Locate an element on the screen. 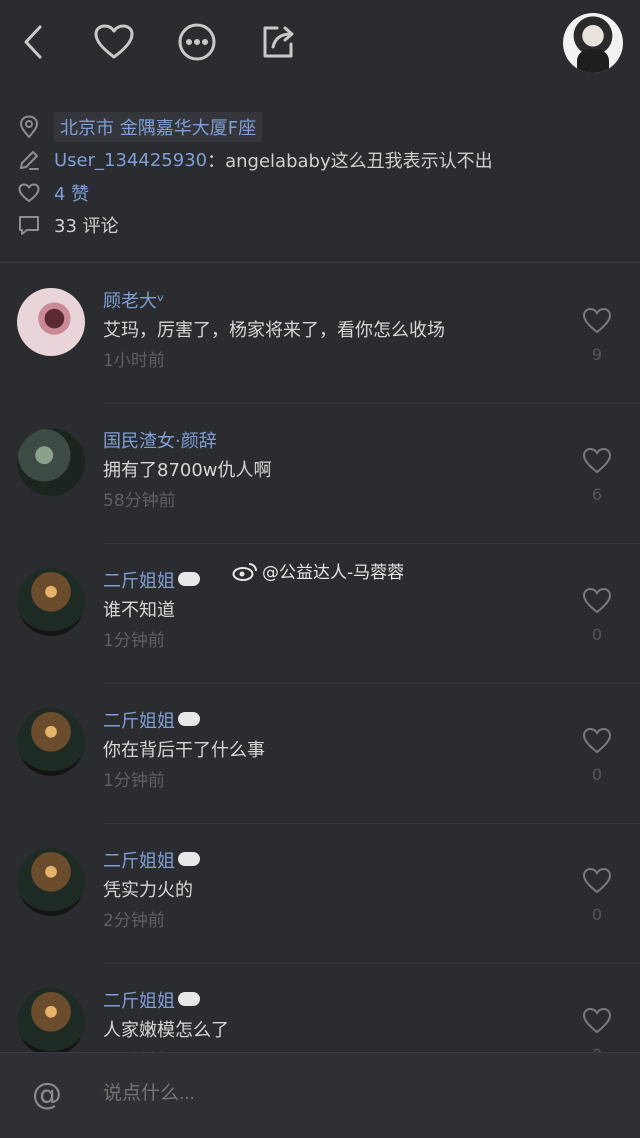 The width and height of the screenshot is (640, 1138). mention-at-icon: @ is located at coordinates (47, 1094).